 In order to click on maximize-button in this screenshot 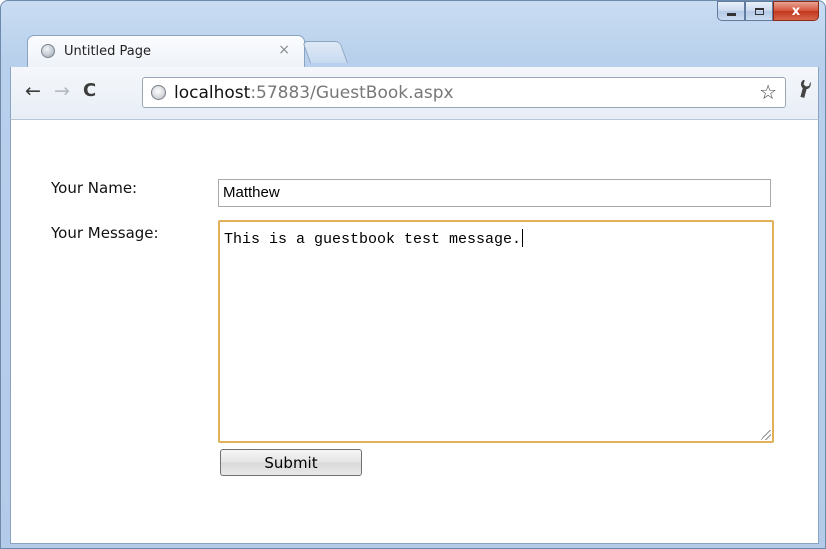, I will do `click(759, 11)`.